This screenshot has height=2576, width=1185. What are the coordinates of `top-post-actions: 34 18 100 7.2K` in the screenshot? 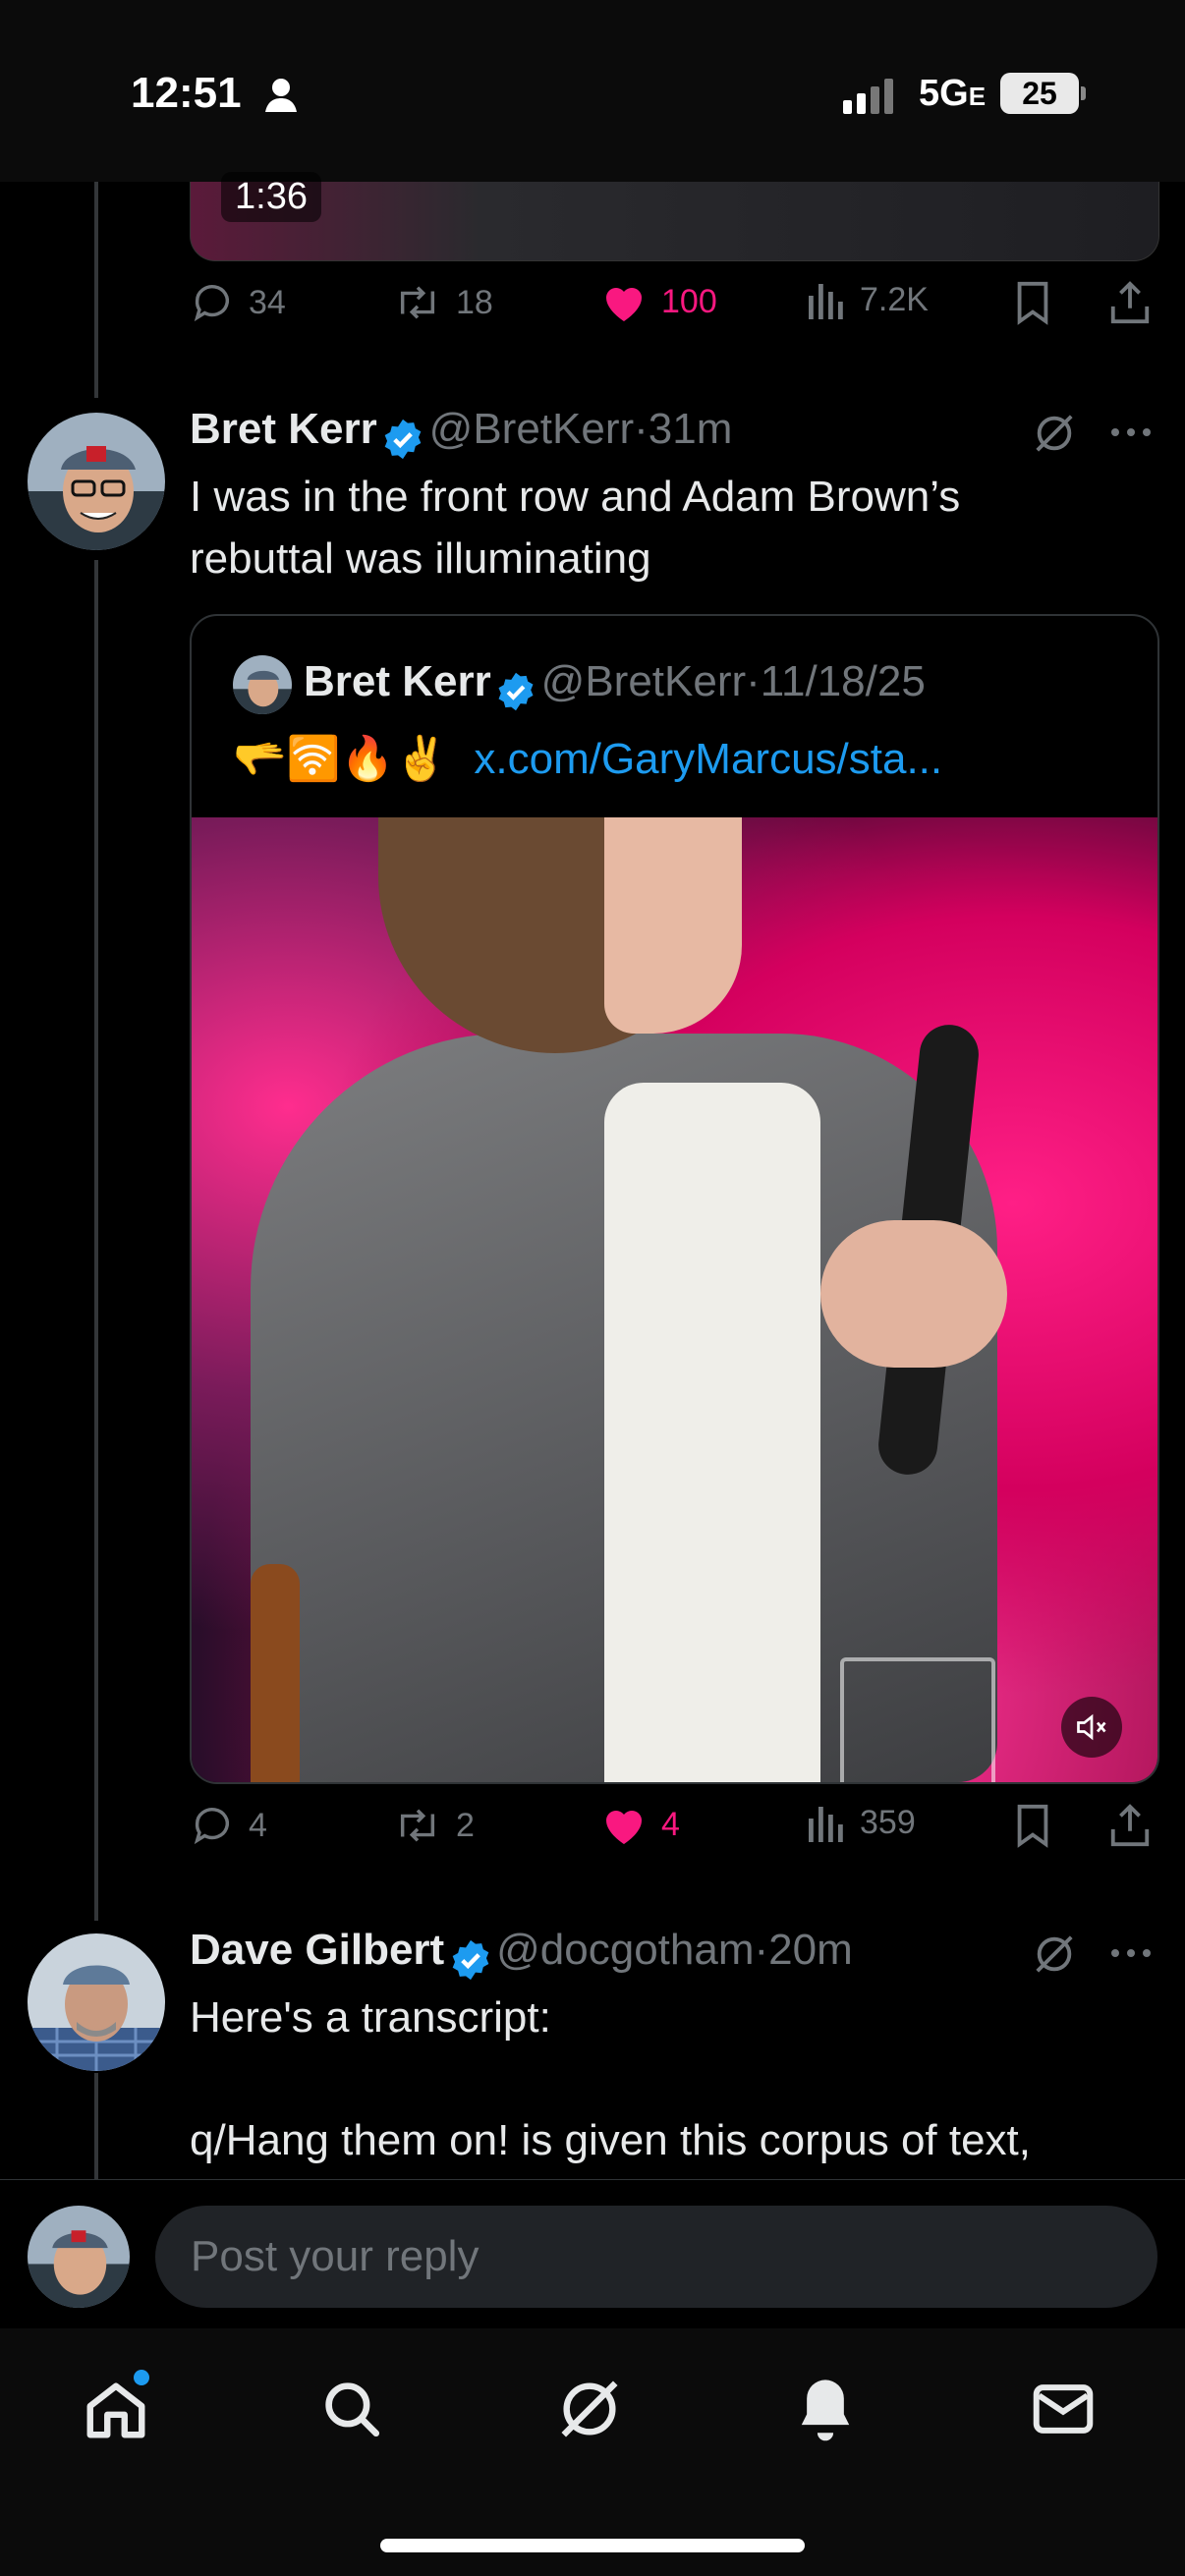 It's located at (674, 309).